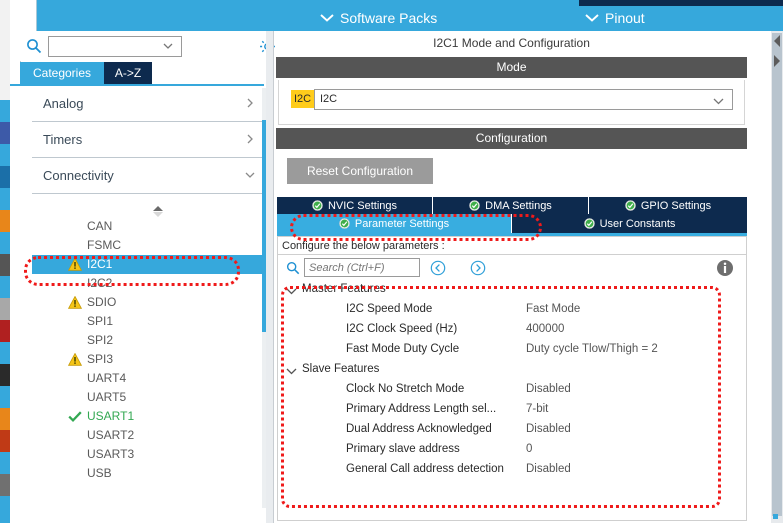 The image size is (783, 523). Describe the element at coordinates (513, 371) in the screenshot. I see `parameter-group-slave-features: Slave Features` at that location.